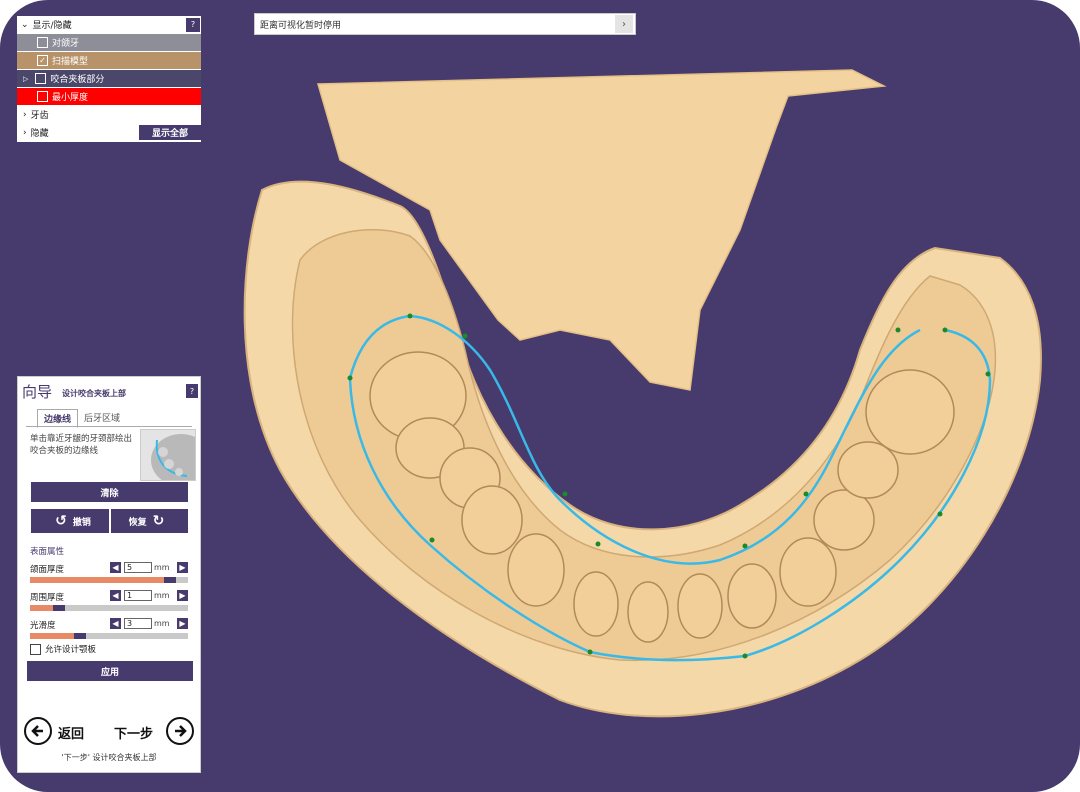  What do you see at coordinates (71, 732) in the screenshot?
I see `back-button: 返回` at bounding box center [71, 732].